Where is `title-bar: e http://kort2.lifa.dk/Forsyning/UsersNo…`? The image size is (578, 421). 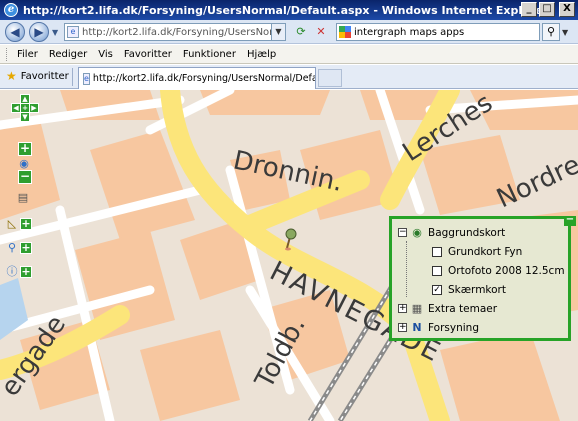 title-bar: e http://kort2.lifa.dk/Forsyning/UsersNo… is located at coordinates (289, 10).